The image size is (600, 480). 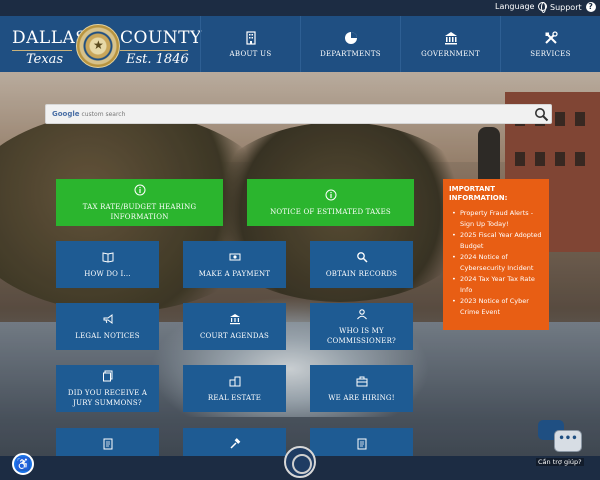 I want to click on tile-label: REAL ESTATE, so click(x=234, y=397).